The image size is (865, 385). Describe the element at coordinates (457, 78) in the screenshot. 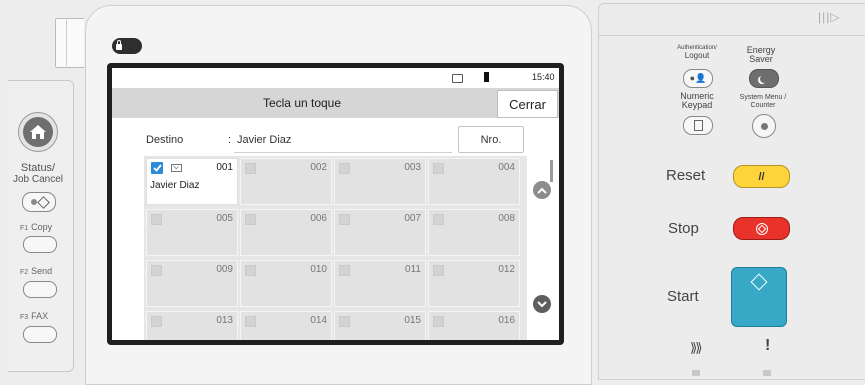

I see `cast-icon` at that location.